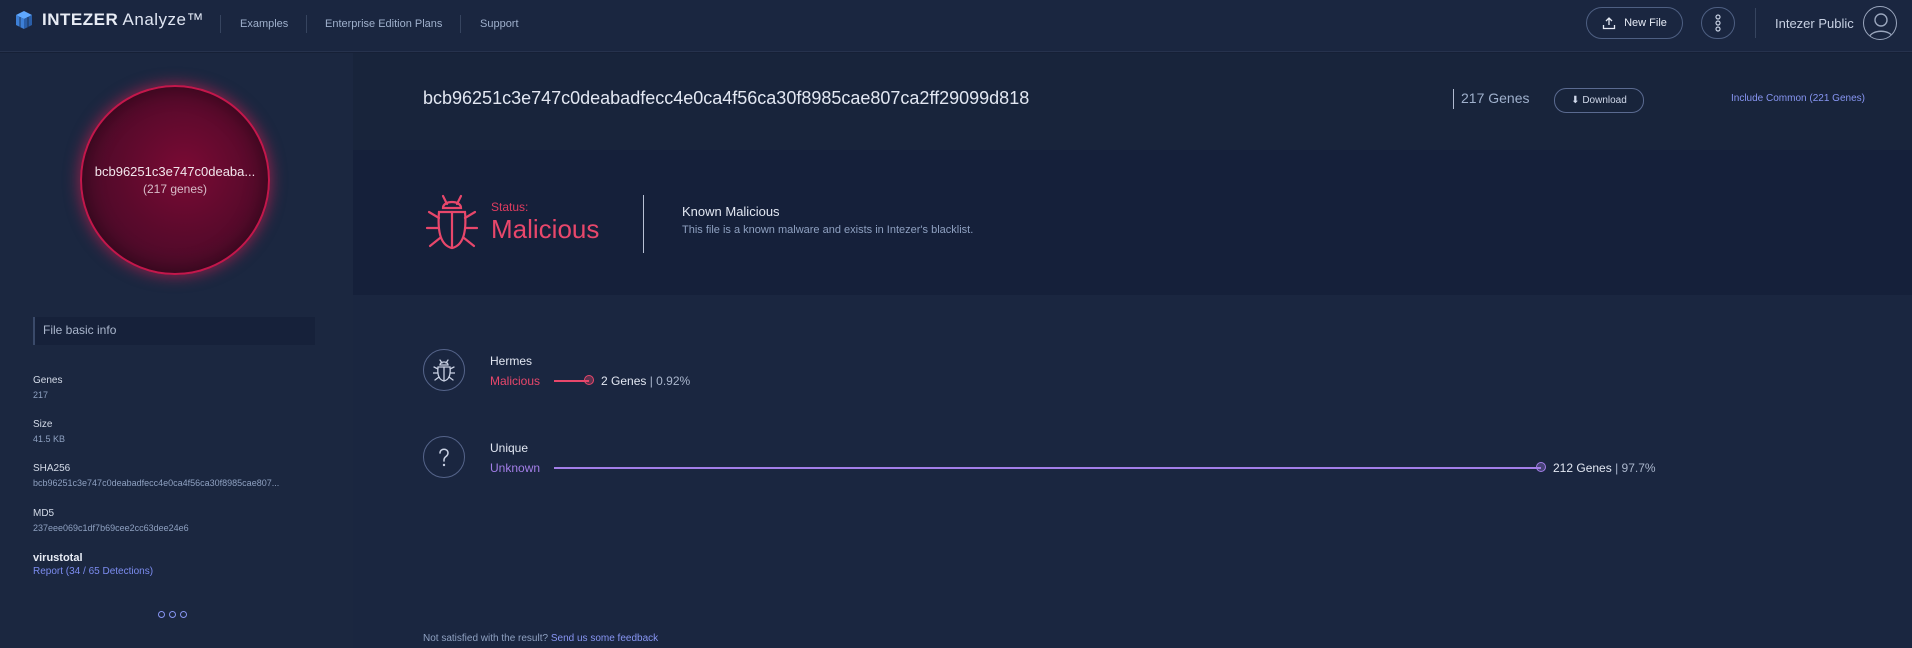  What do you see at coordinates (509, 448) in the screenshot?
I see `family-name: Unique` at bounding box center [509, 448].